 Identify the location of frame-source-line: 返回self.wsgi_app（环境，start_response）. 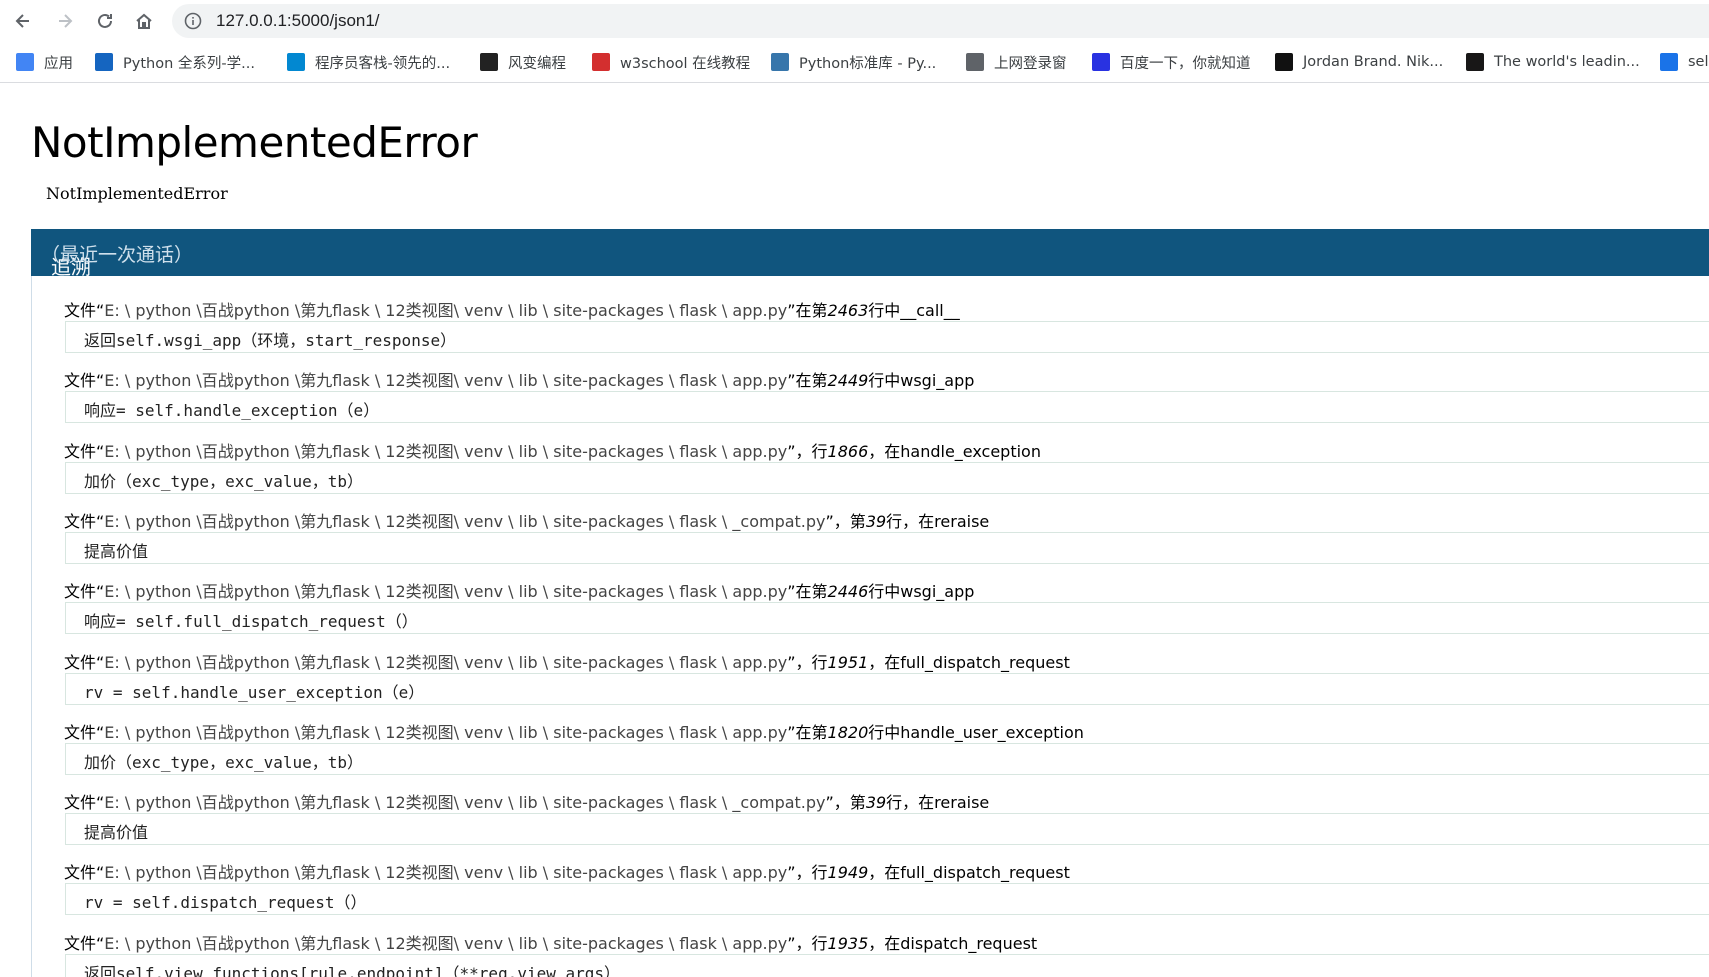
(887, 337).